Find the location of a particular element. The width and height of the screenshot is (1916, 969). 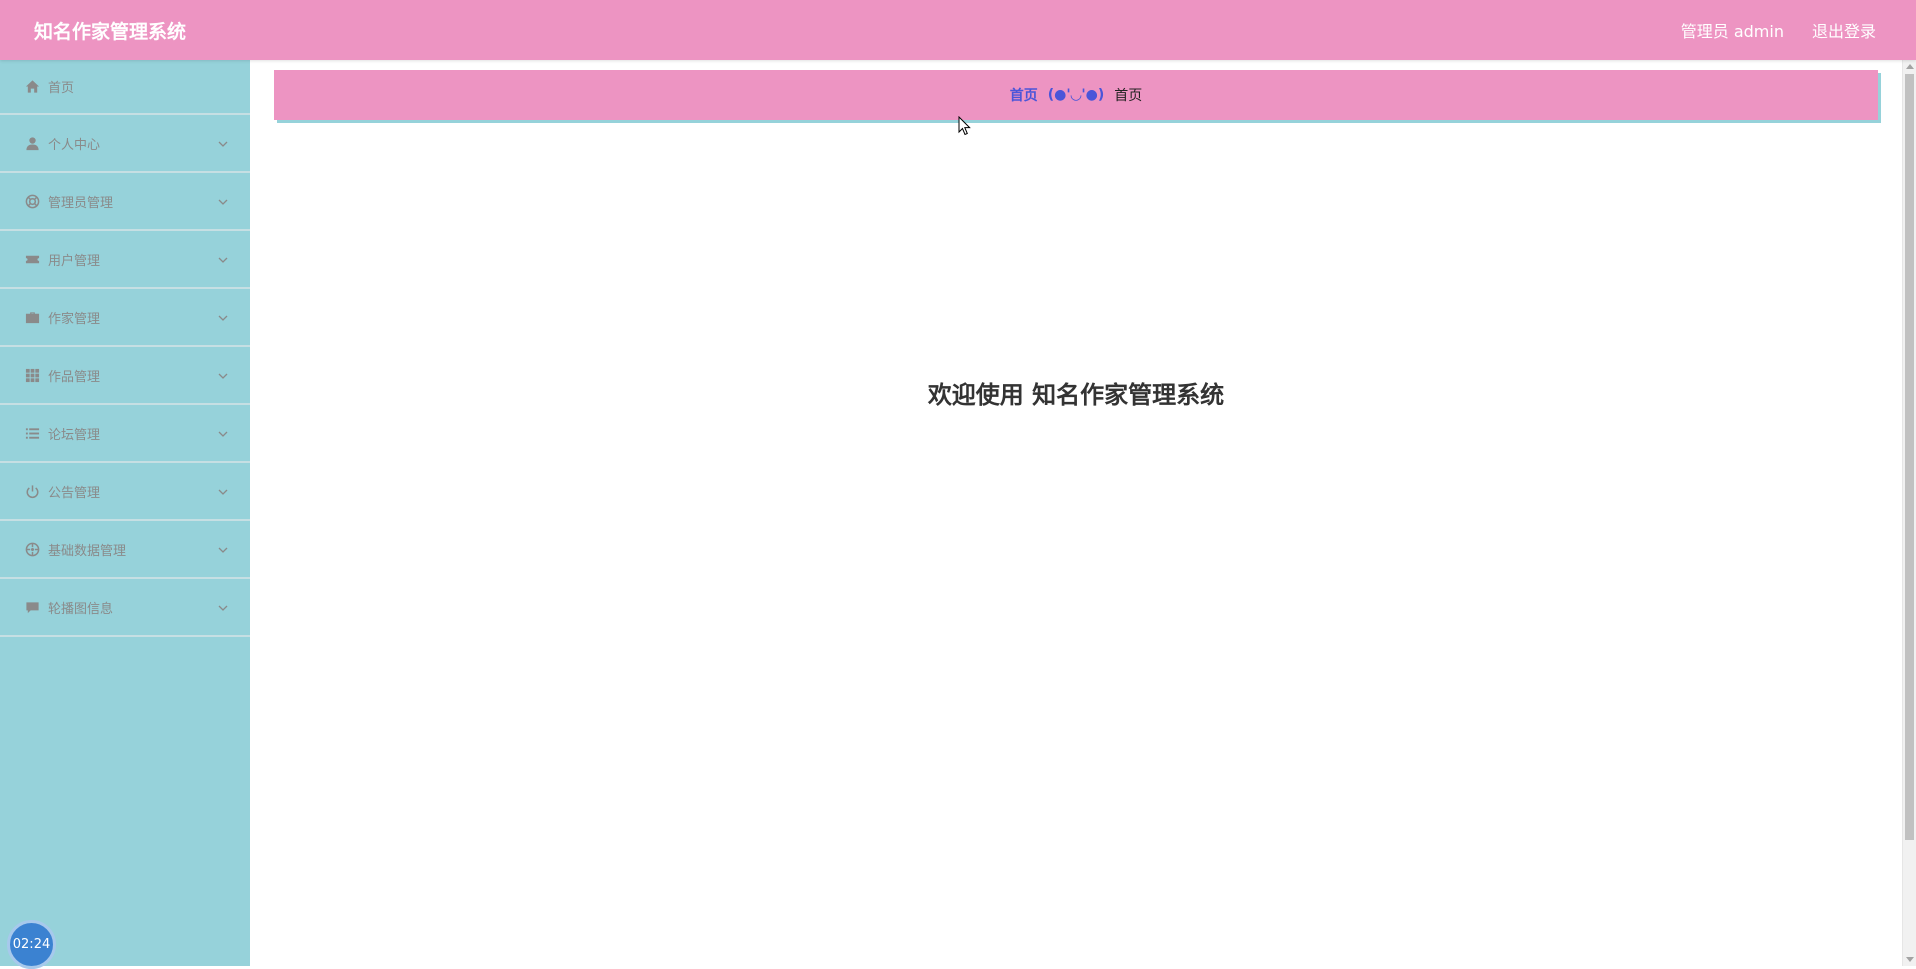

sidebar-item-label: 管理员管理 is located at coordinates (81, 203).